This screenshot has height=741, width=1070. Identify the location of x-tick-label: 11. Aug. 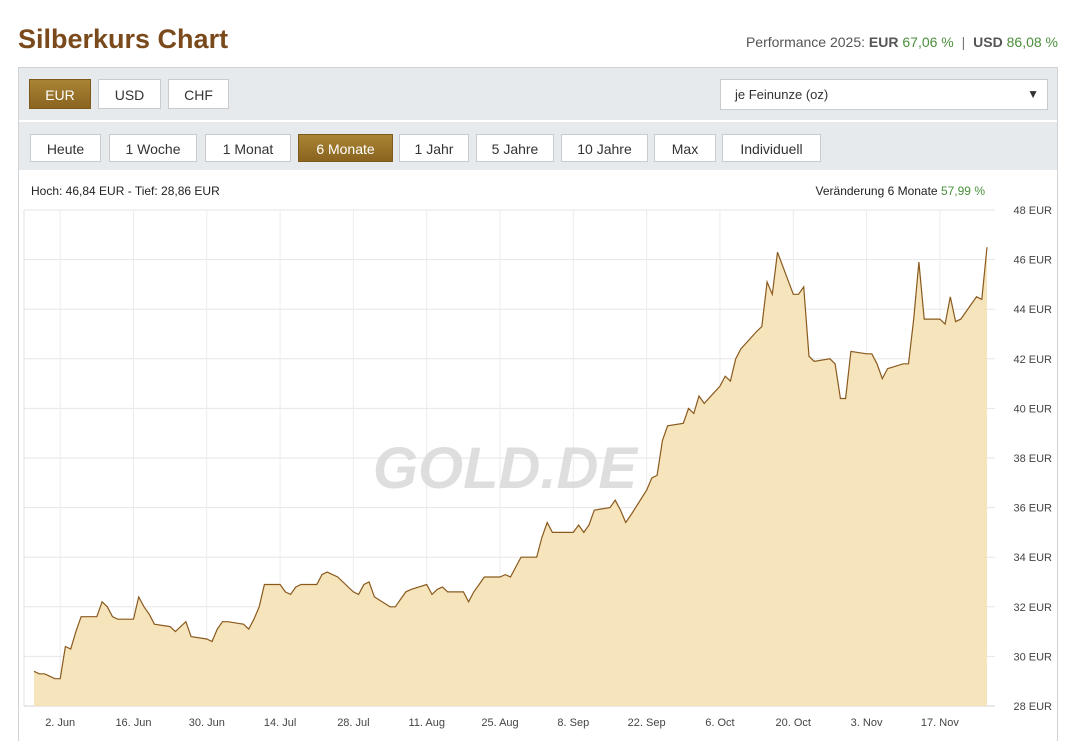
(426, 723).